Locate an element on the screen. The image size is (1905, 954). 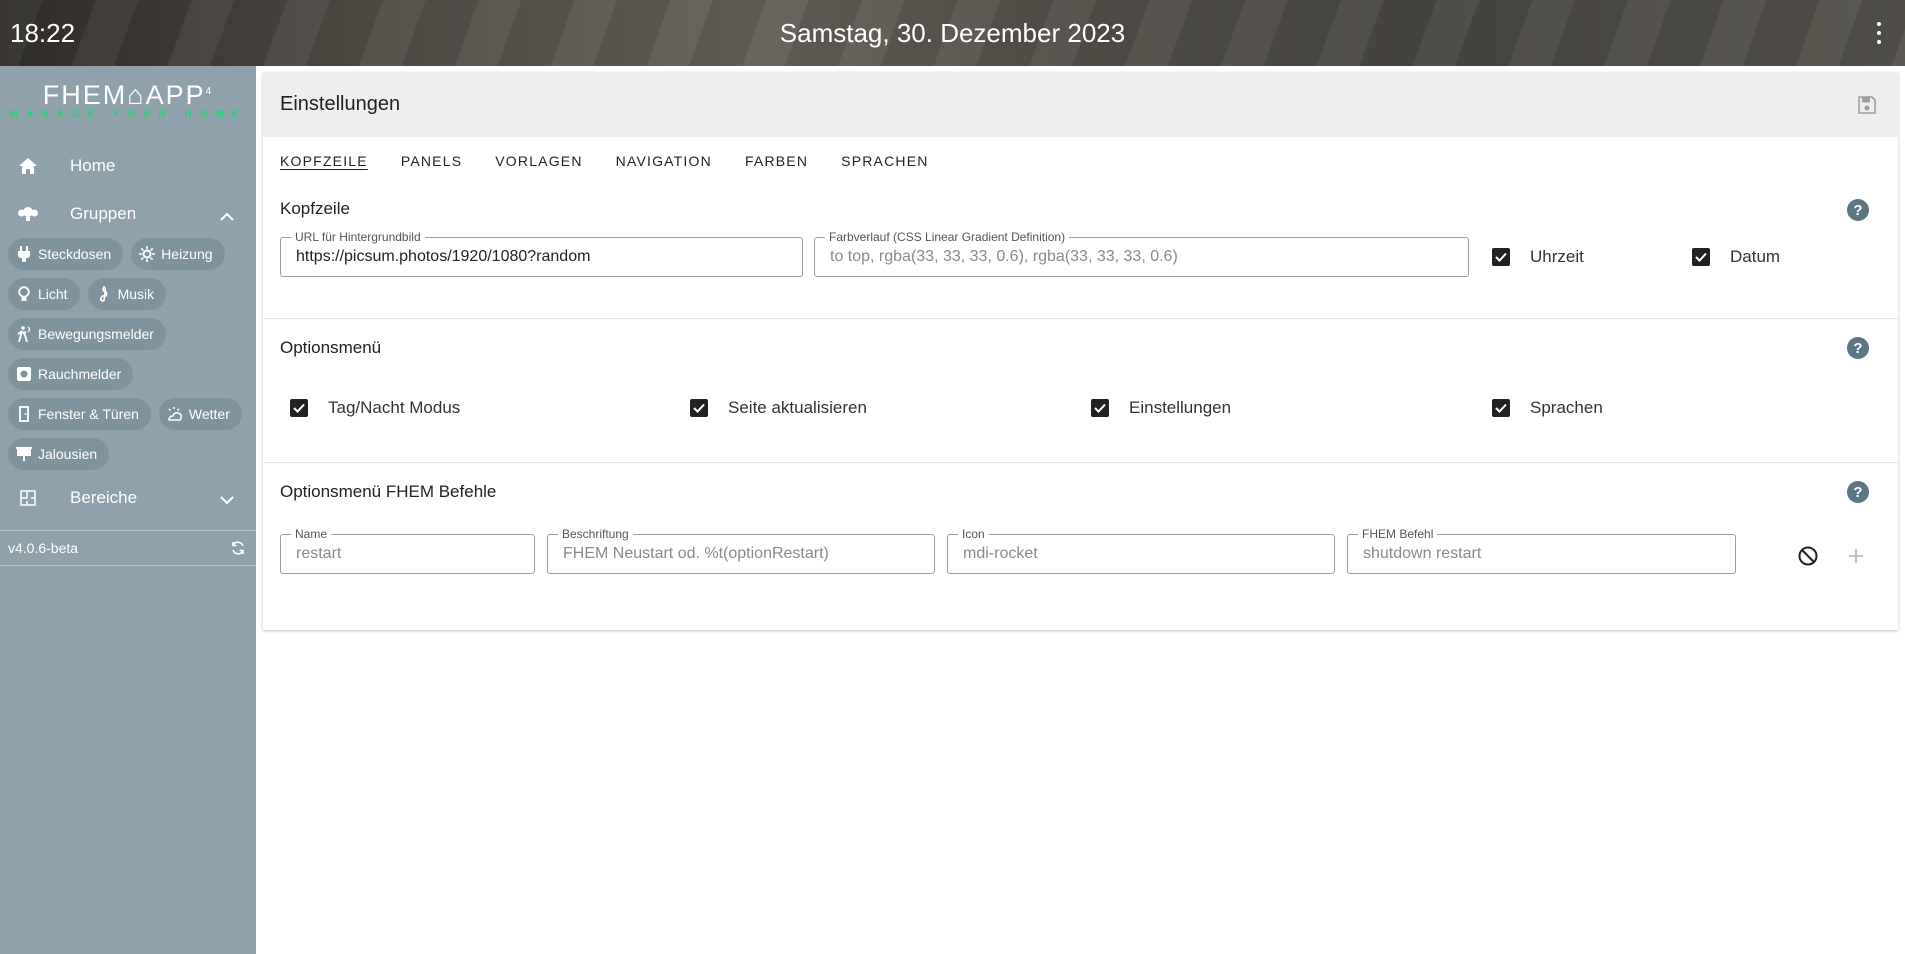
checkbox-tag-nacht: Tag/Nacht Modus is located at coordinates (375, 408).